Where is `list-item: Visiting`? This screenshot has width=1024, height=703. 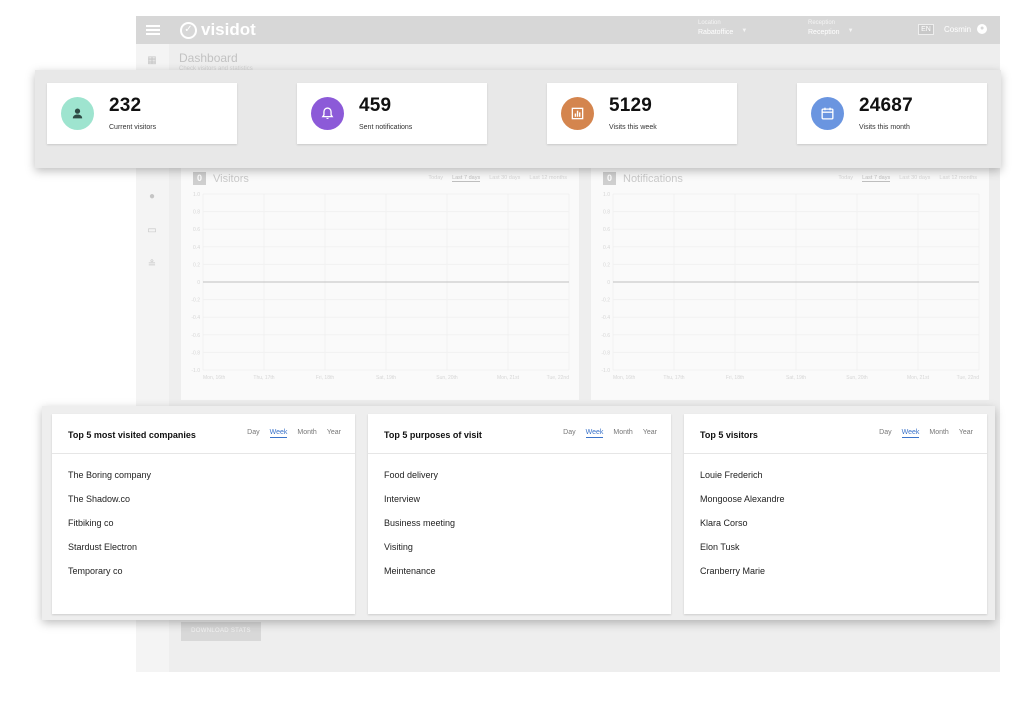
list-item: Visiting is located at coordinates (398, 547).